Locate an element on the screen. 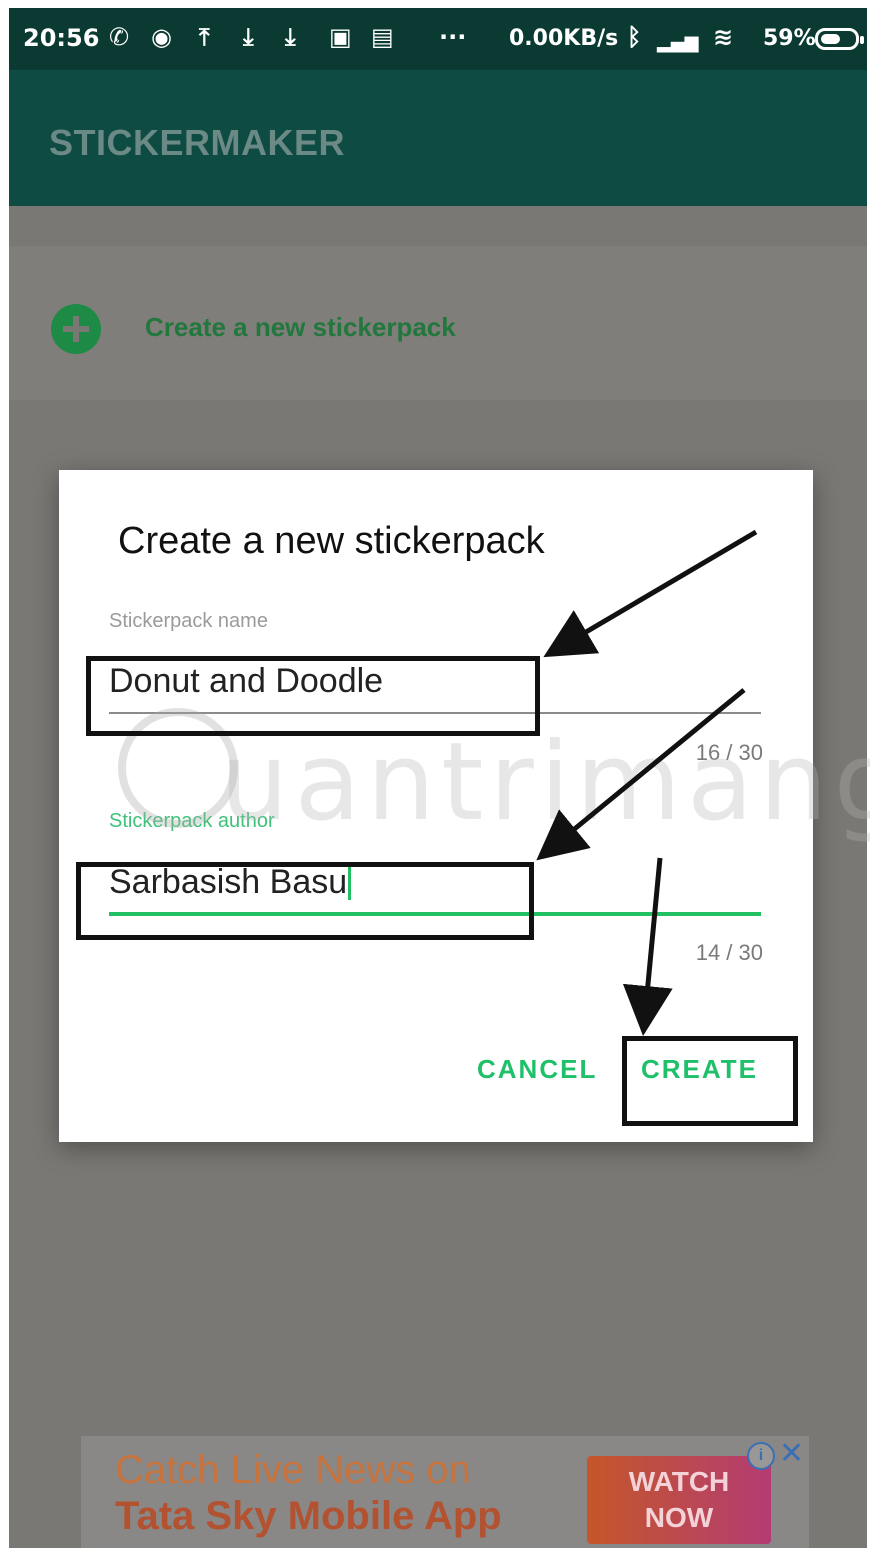 The height and width of the screenshot is (1550, 870). stickerpack-author-counter: 14 / 30 is located at coordinates (729, 952).